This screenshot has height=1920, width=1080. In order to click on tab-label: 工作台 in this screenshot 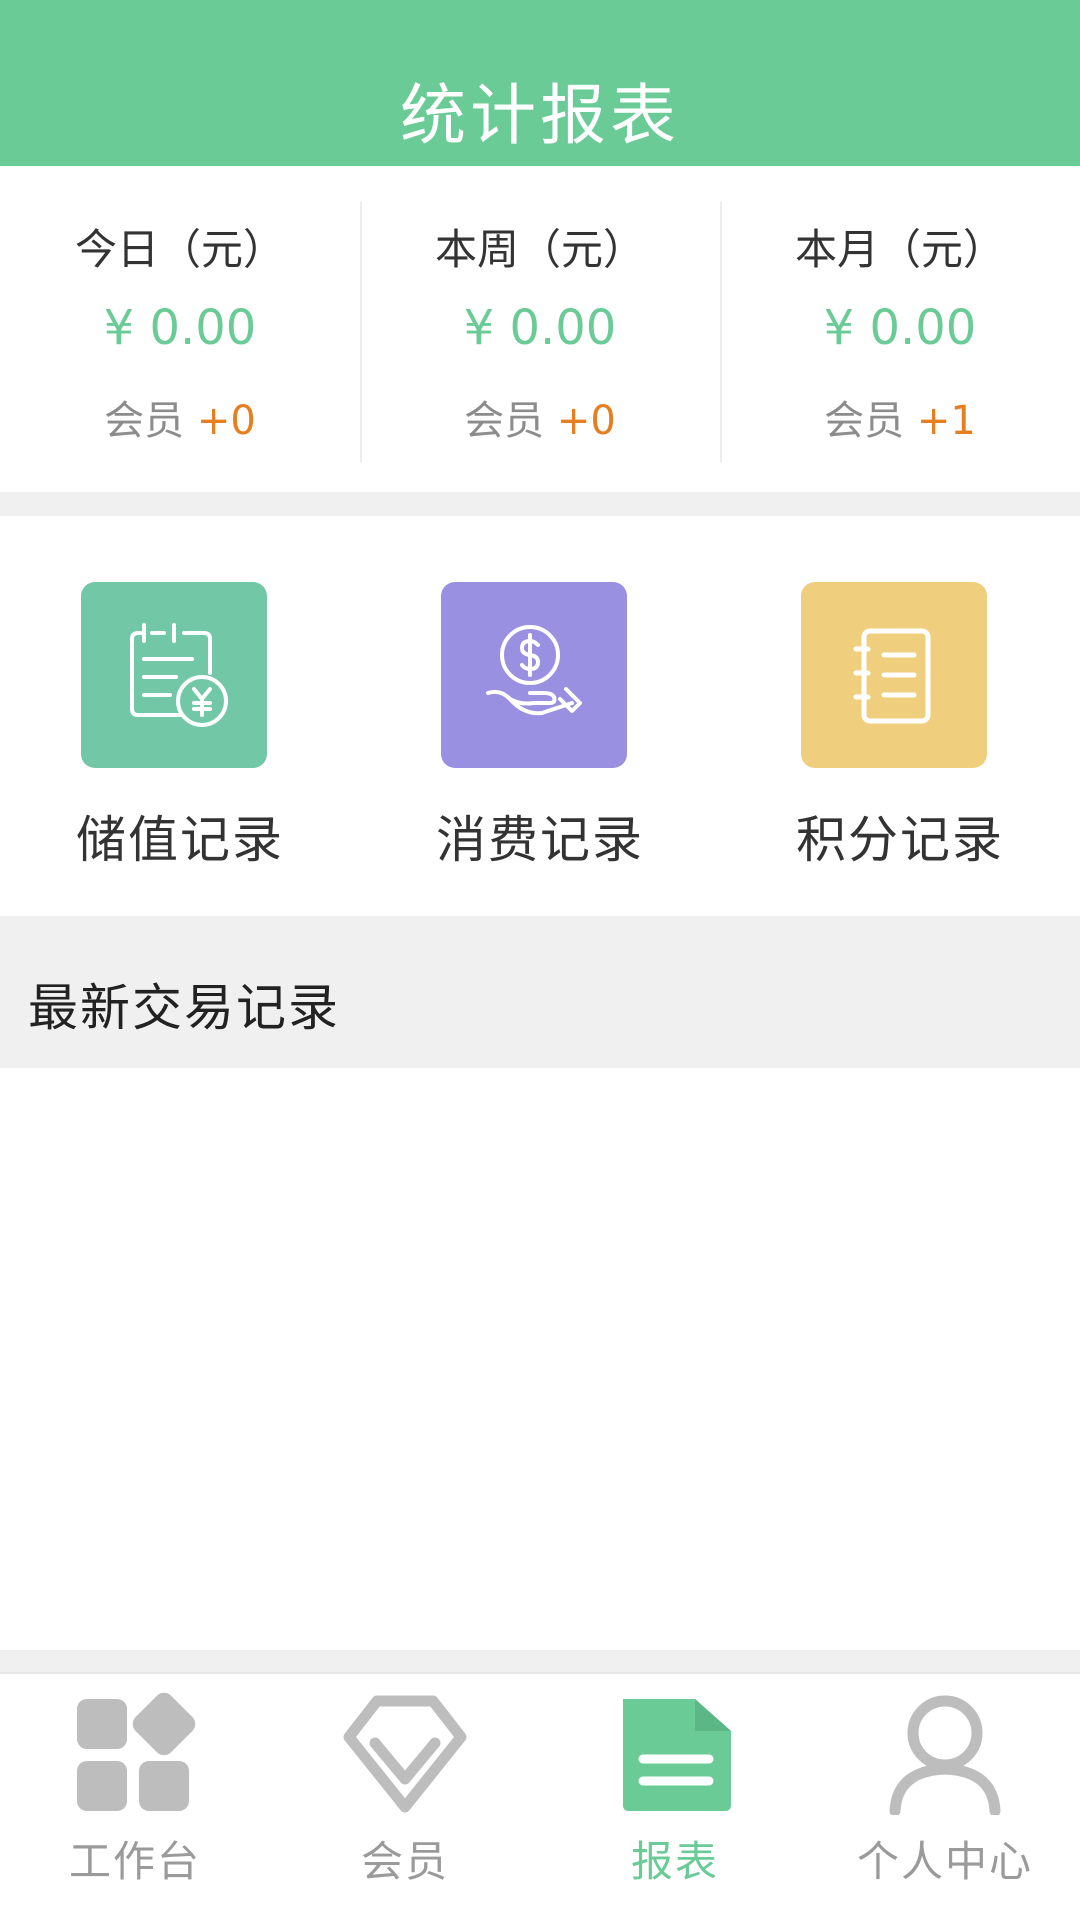, I will do `click(134, 1861)`.